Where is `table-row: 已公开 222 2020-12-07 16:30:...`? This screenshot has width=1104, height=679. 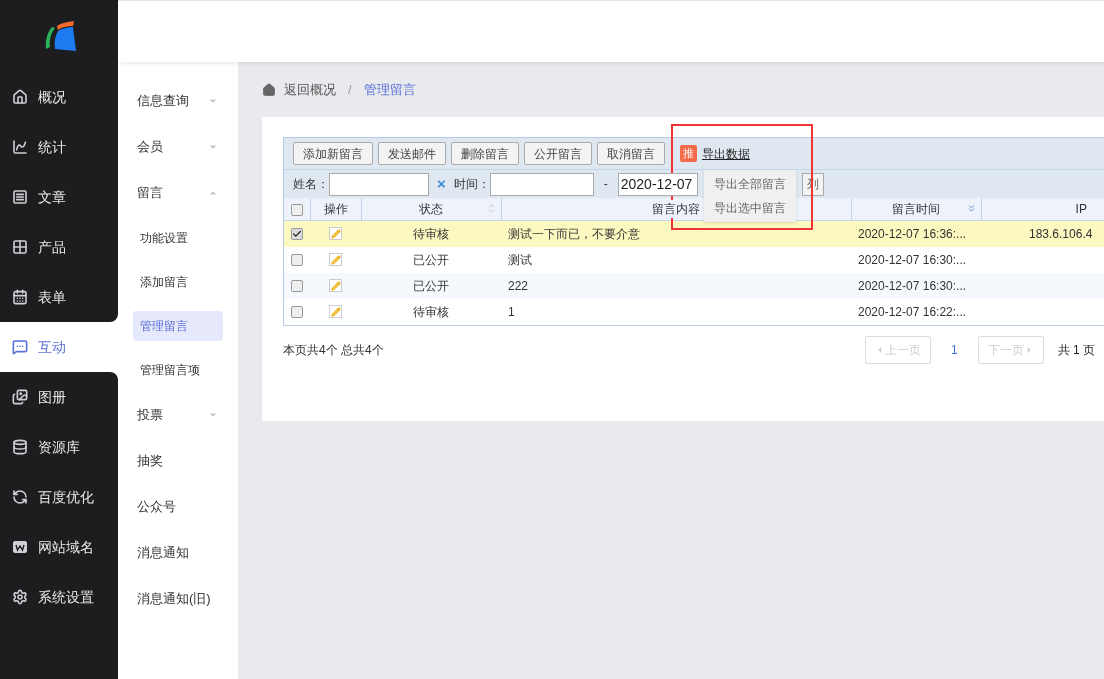 table-row: 已公开 222 2020-12-07 16:30:... is located at coordinates (694, 285).